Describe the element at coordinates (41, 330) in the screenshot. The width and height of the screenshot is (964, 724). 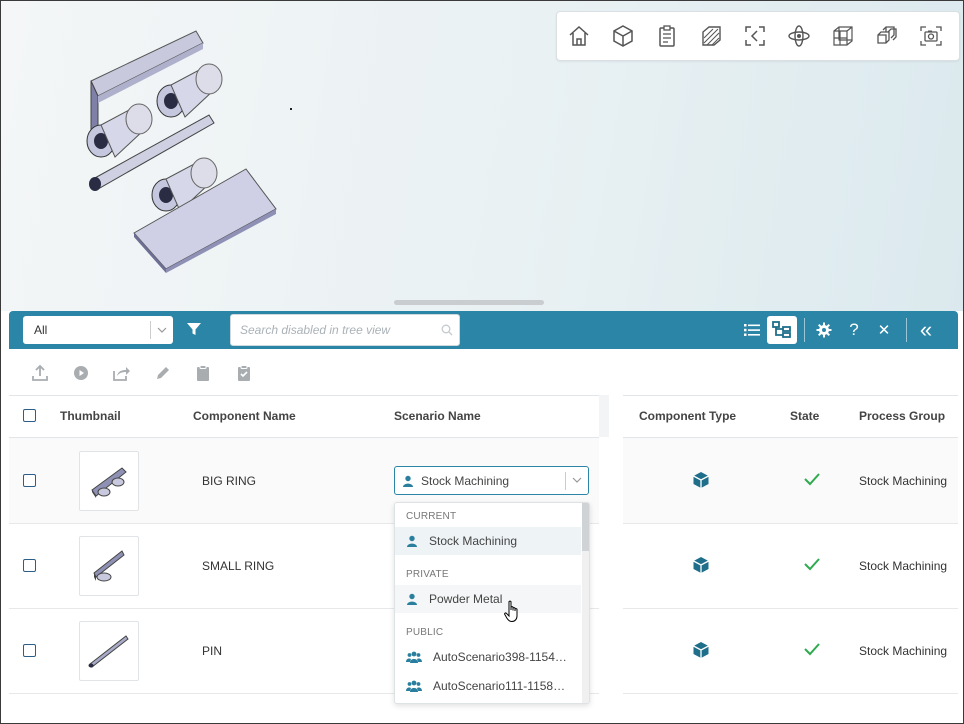
I see `filter-value: All` at that location.